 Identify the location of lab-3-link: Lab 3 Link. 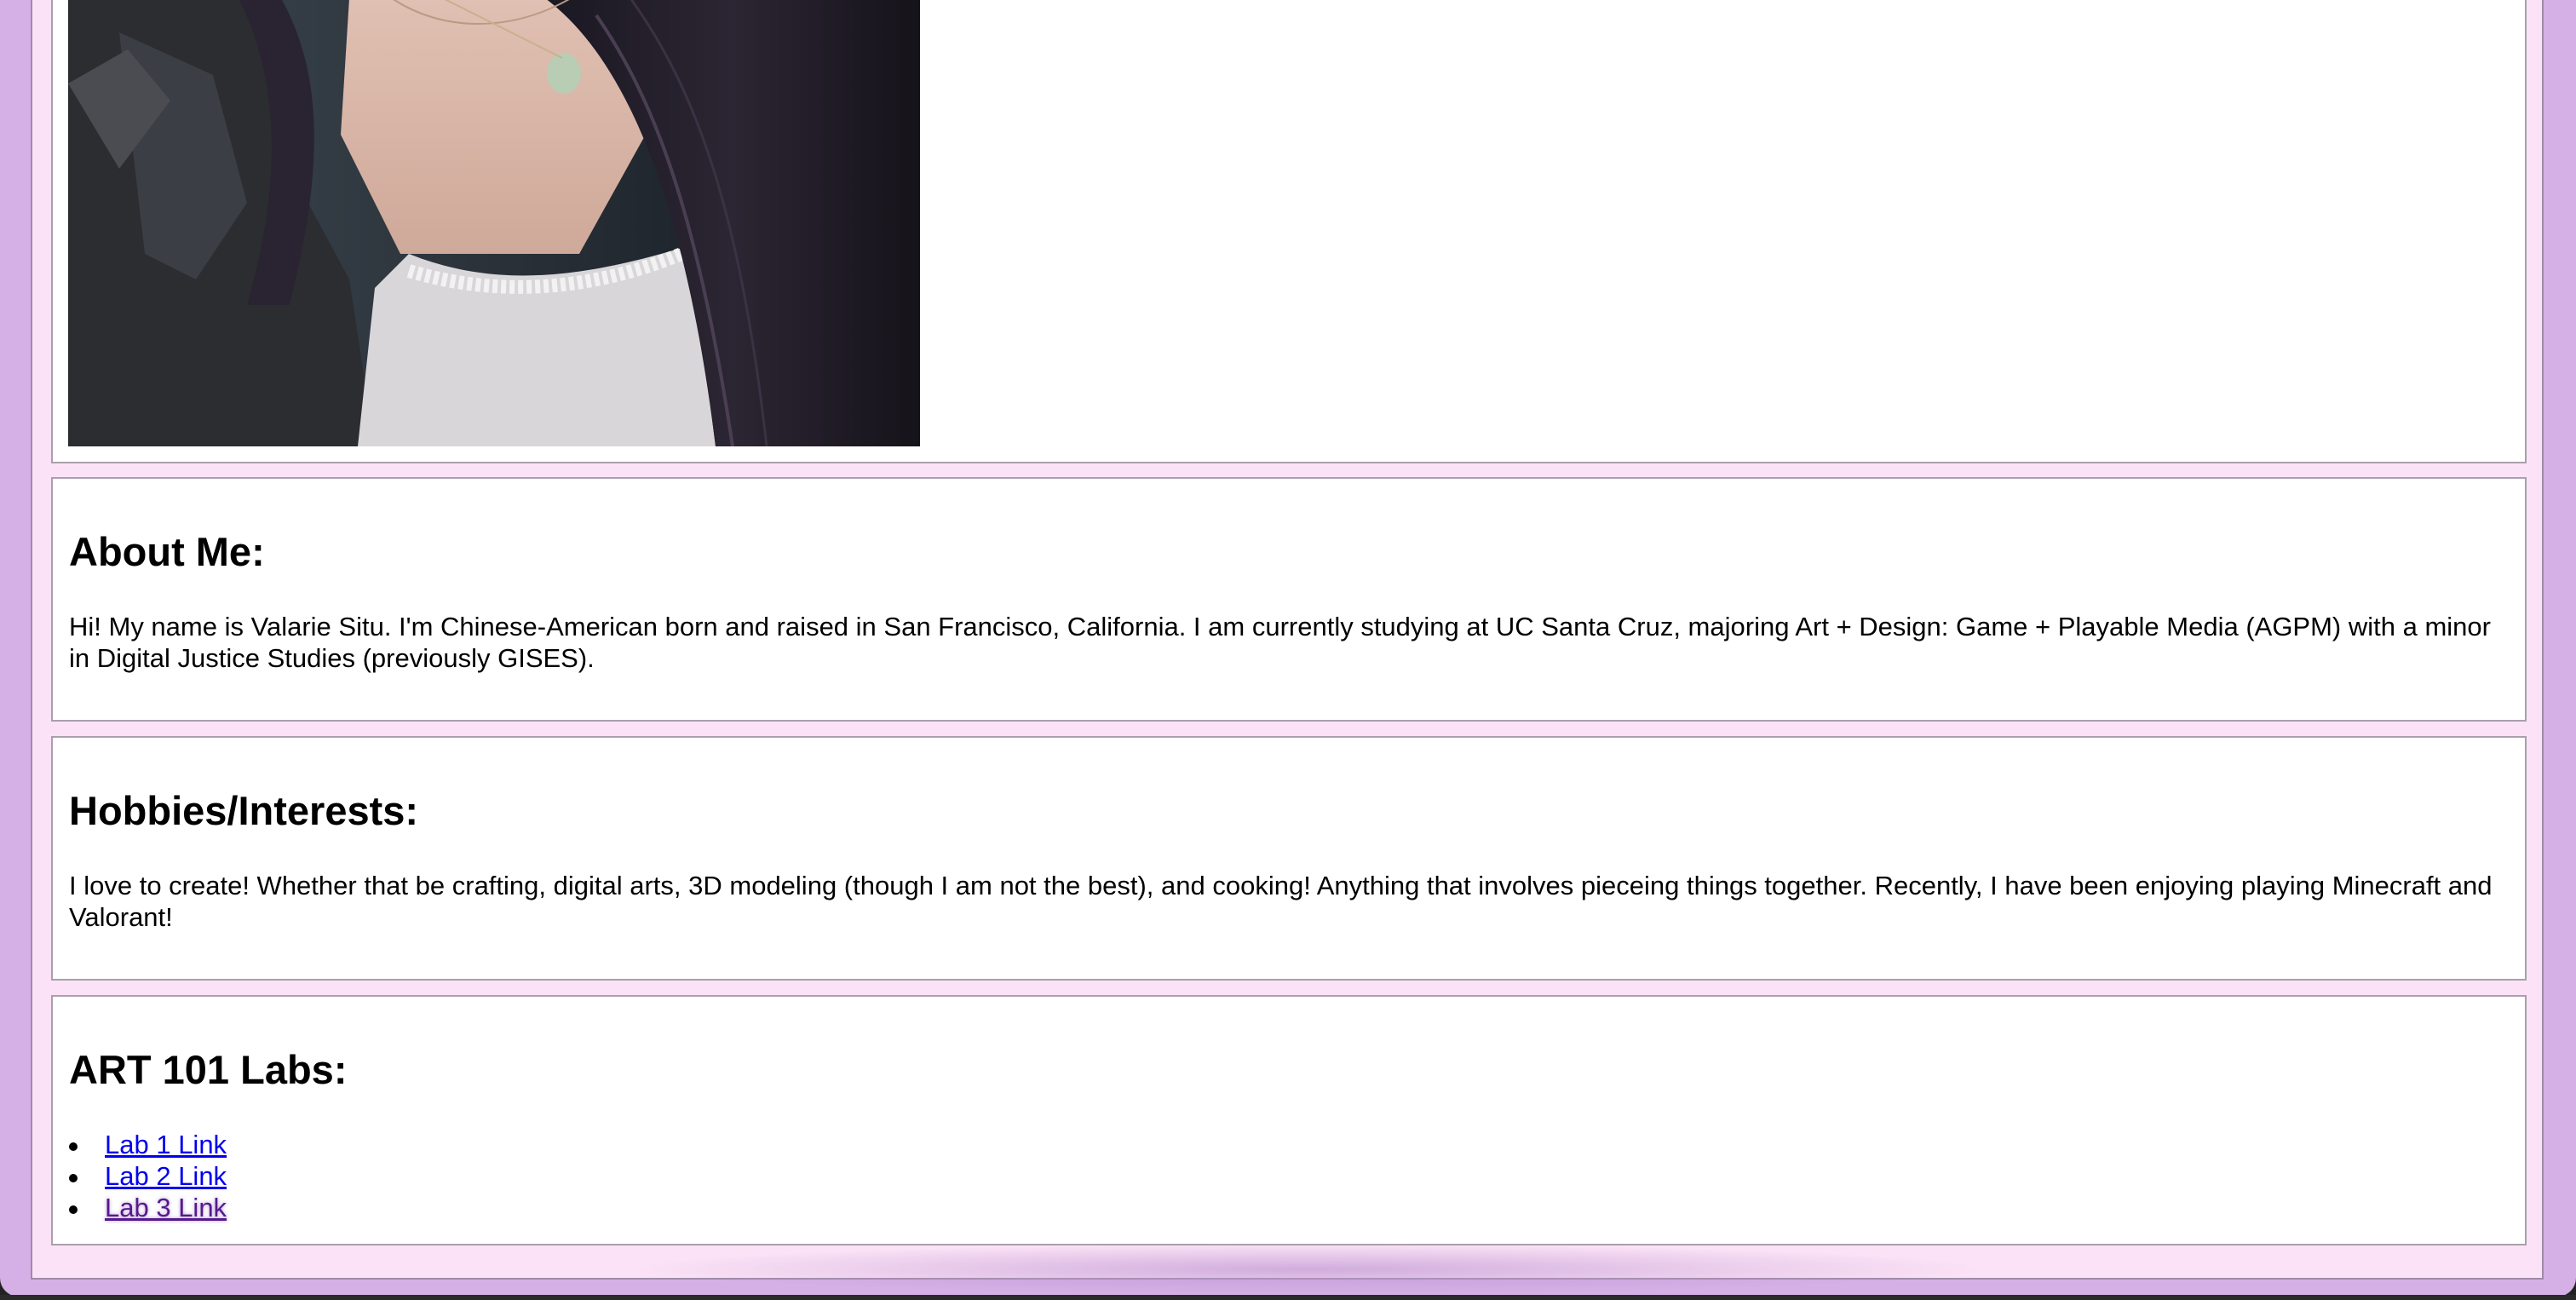
(166, 1207).